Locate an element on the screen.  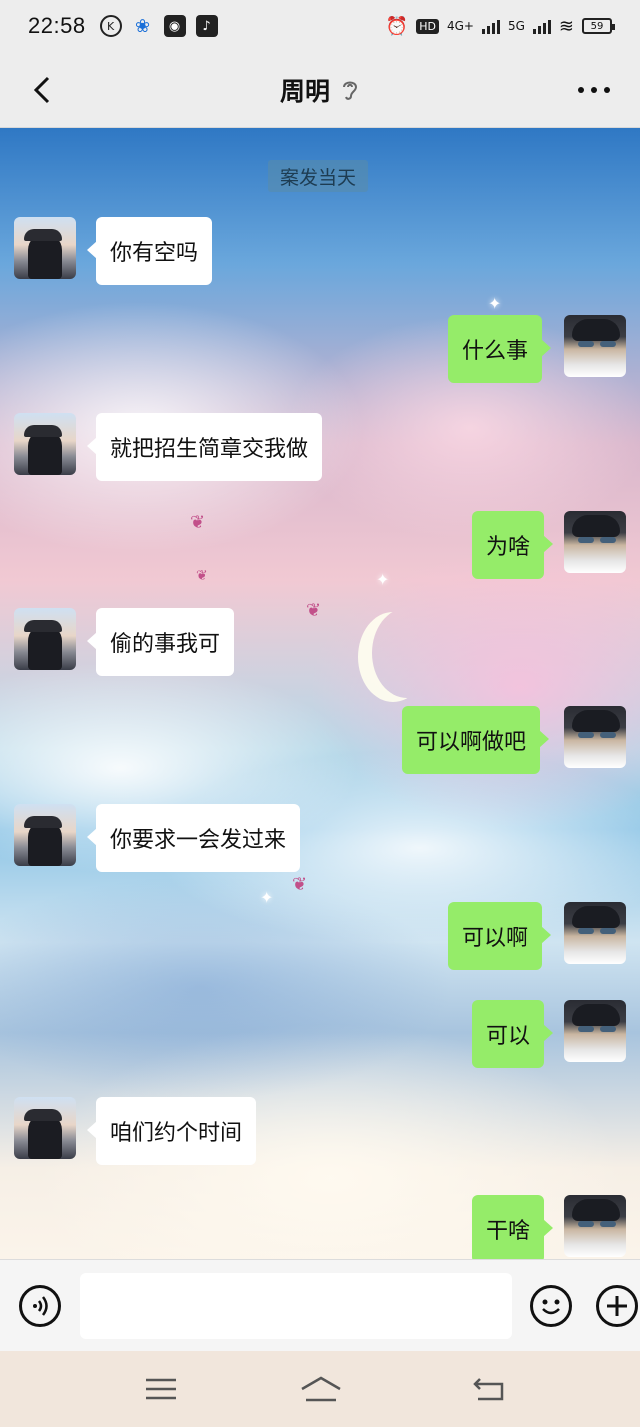
title-wrap: 周明 is located at coordinates (320, 90).